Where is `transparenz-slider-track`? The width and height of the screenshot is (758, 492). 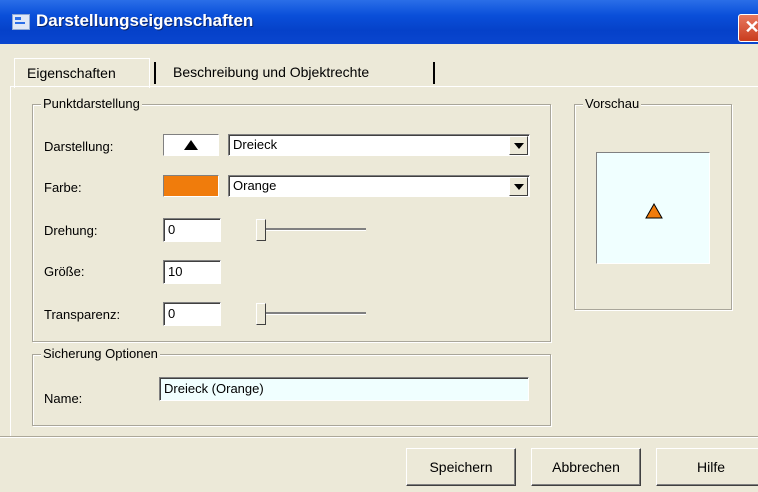
transparenz-slider-track is located at coordinates (312, 313).